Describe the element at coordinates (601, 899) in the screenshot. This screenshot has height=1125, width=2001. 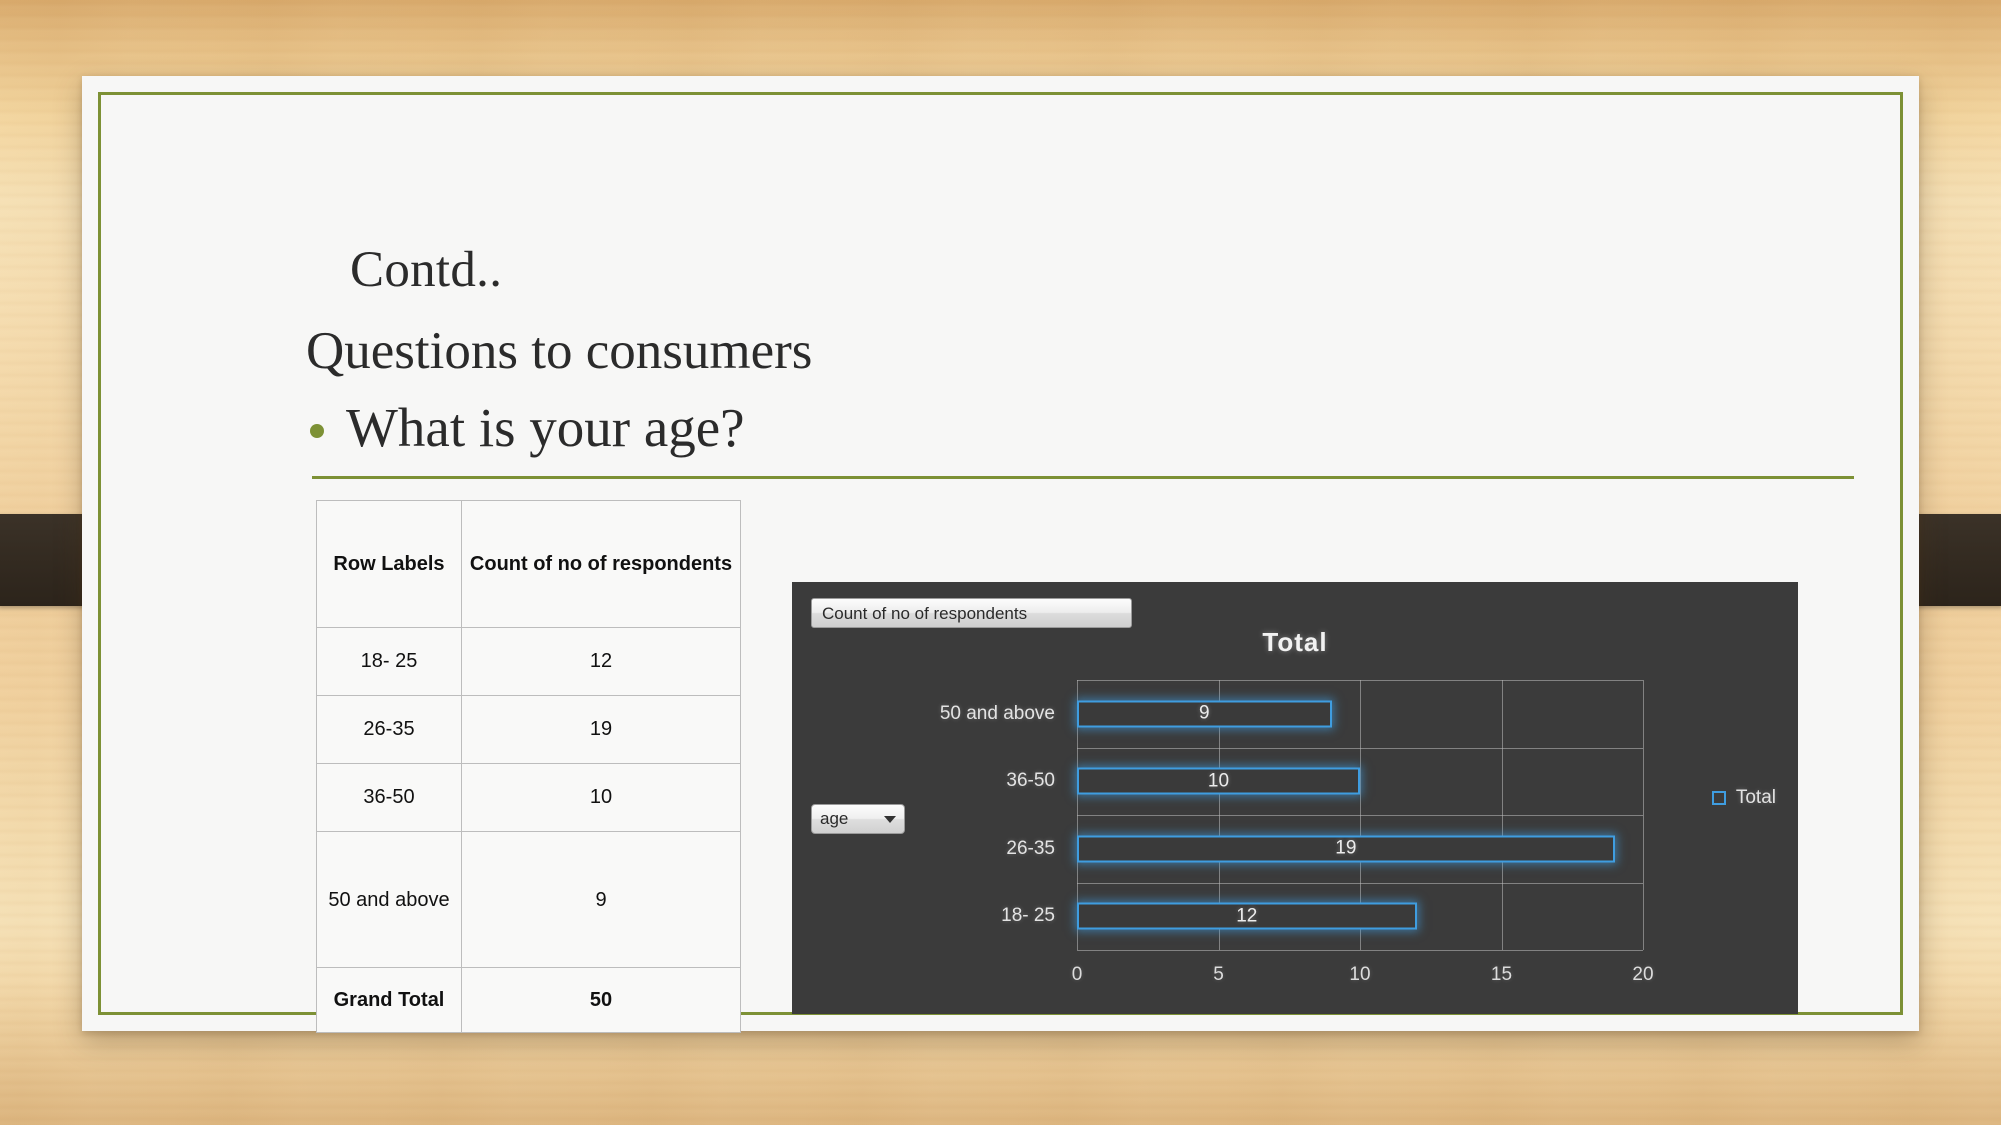
I see `row-value: 9` at that location.